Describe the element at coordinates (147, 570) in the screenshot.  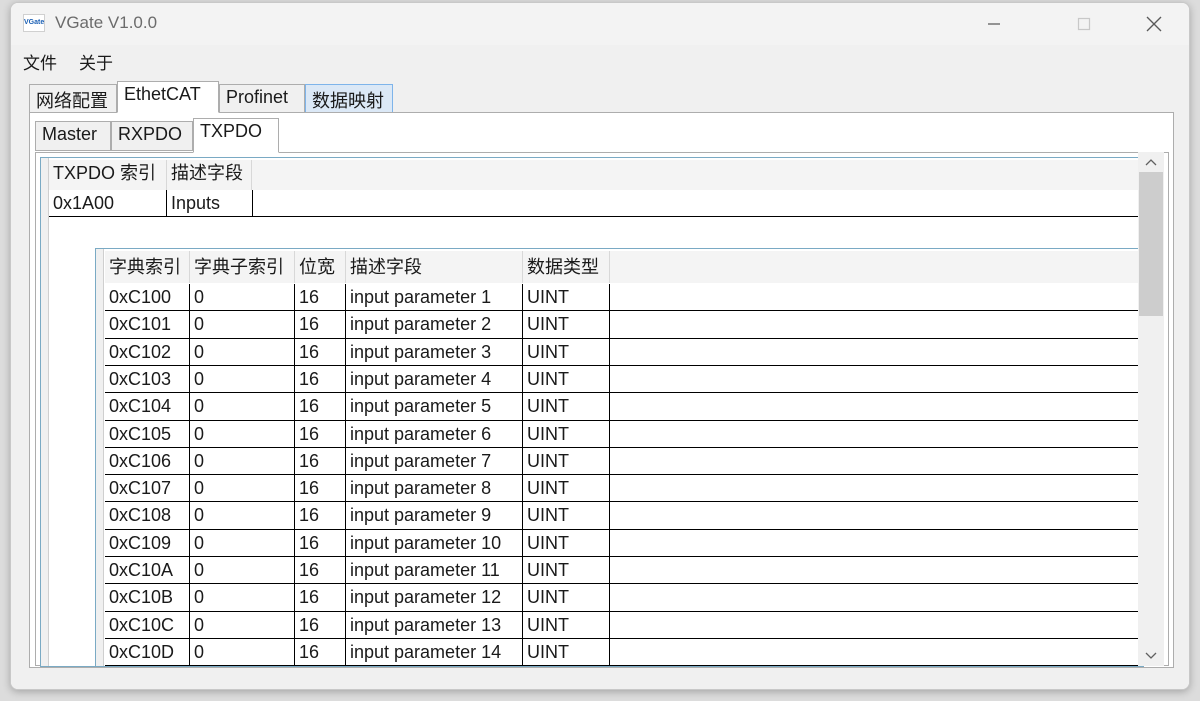
I see `entry-cell-dict-index: 0xC10A` at that location.